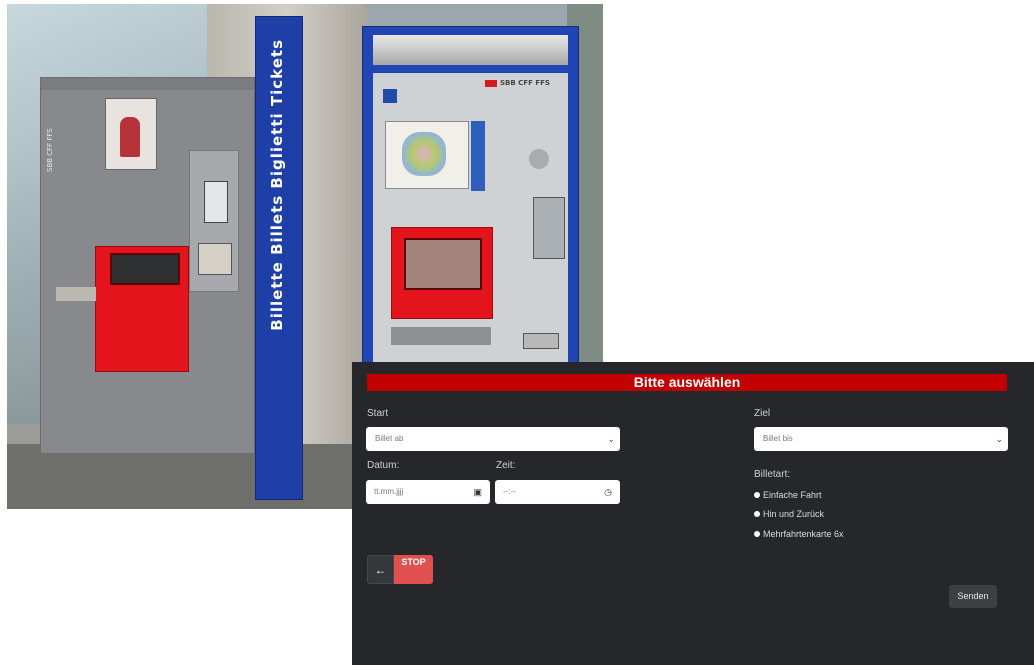  What do you see at coordinates (687, 382) in the screenshot?
I see `form-title: Bitte auswählen` at bounding box center [687, 382].